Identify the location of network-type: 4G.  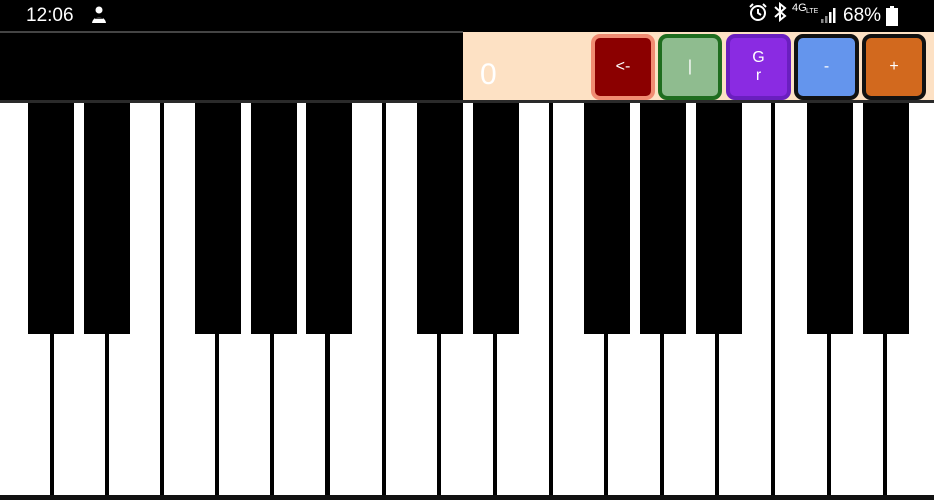
(799, 8).